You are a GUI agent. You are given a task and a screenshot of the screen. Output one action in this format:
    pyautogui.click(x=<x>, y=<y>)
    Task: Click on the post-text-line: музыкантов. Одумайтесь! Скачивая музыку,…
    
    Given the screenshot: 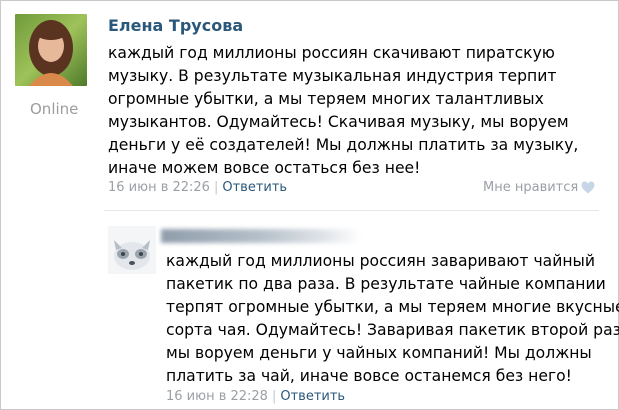 What is the action you would take?
    pyautogui.click(x=338, y=122)
    